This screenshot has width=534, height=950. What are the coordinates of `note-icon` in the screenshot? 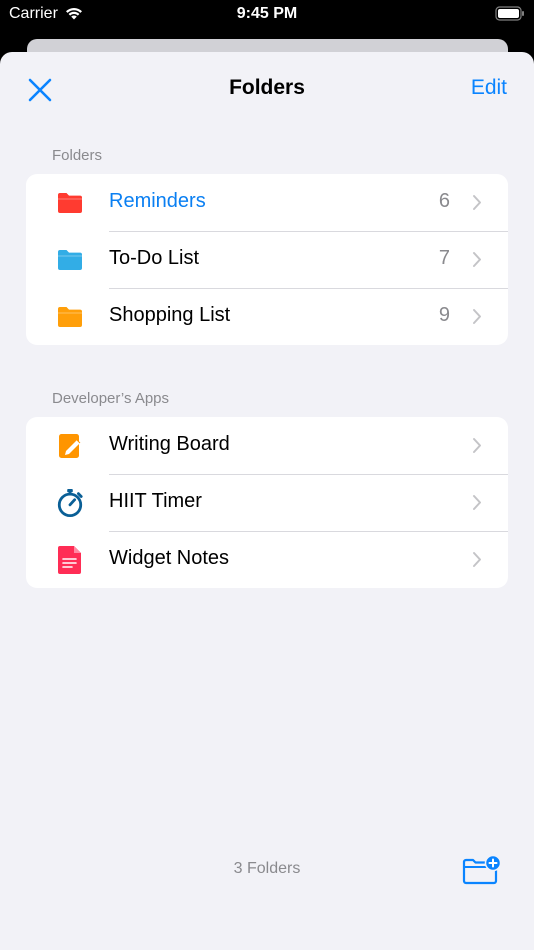 It's located at (70, 560).